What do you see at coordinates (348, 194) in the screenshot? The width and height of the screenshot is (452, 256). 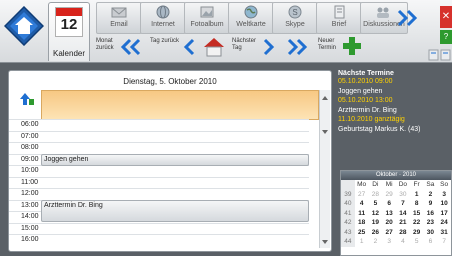 I see `week-number: 39` at bounding box center [348, 194].